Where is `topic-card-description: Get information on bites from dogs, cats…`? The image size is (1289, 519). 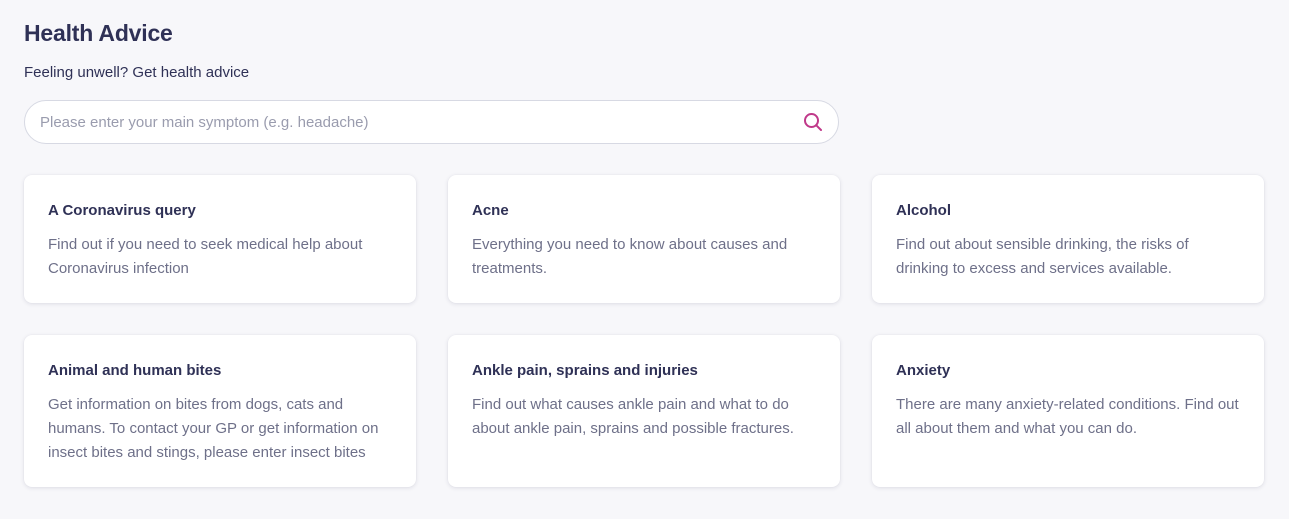 topic-card-description: Get information on bites from dogs, cats… is located at coordinates (213, 428).